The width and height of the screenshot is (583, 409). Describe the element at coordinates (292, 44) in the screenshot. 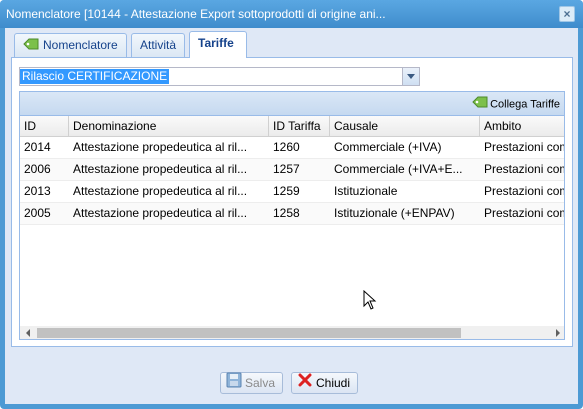

I see `tab-strip: Nomenclatore Attività Tariffe` at that location.